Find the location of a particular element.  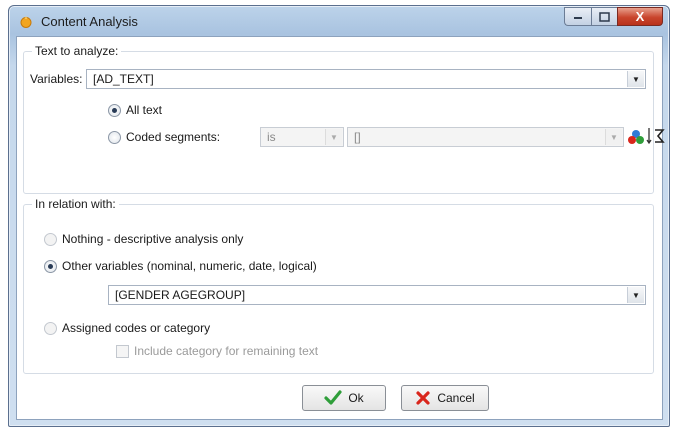

operator-combo: is ▼ is located at coordinates (302, 137).